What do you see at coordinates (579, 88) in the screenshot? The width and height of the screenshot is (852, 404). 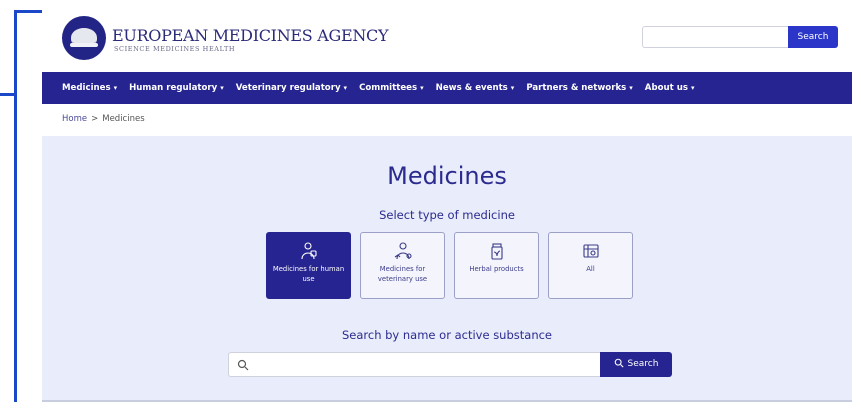 I see `nav-item-partners-networks: Partners & networks ▾` at bounding box center [579, 88].